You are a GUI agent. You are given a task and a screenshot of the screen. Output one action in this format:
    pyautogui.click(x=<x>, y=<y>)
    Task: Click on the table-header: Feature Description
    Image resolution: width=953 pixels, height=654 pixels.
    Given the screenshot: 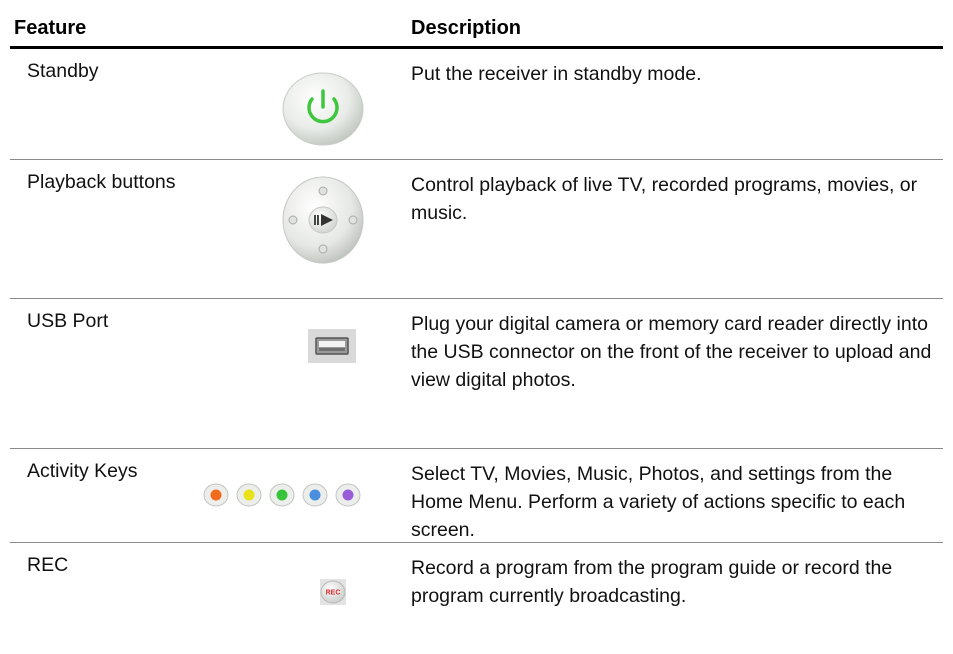 What is the action you would take?
    pyautogui.click(x=476, y=23)
    